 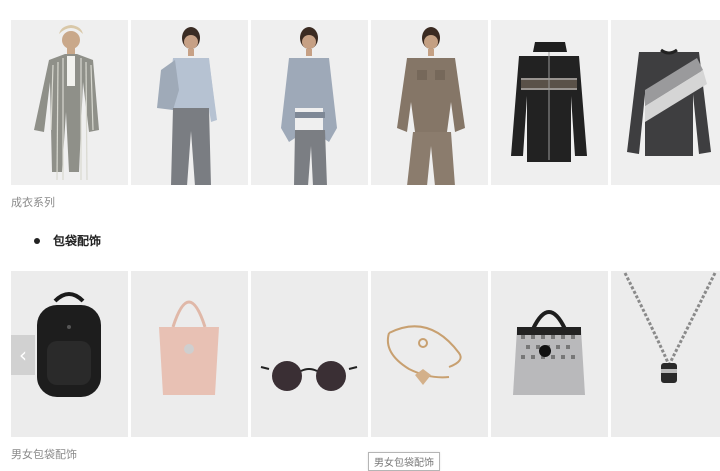 I want to click on apparel-caption: 成衣系列, so click(x=33, y=202).